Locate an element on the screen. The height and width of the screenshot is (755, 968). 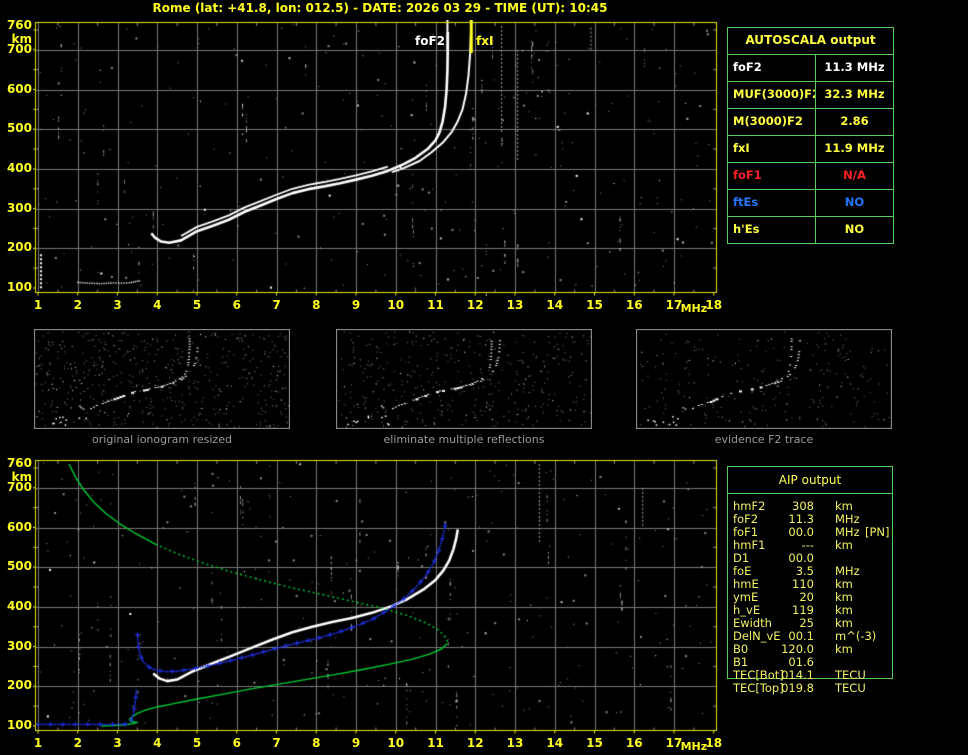
param-value: 2.86 is located at coordinates (854, 121).